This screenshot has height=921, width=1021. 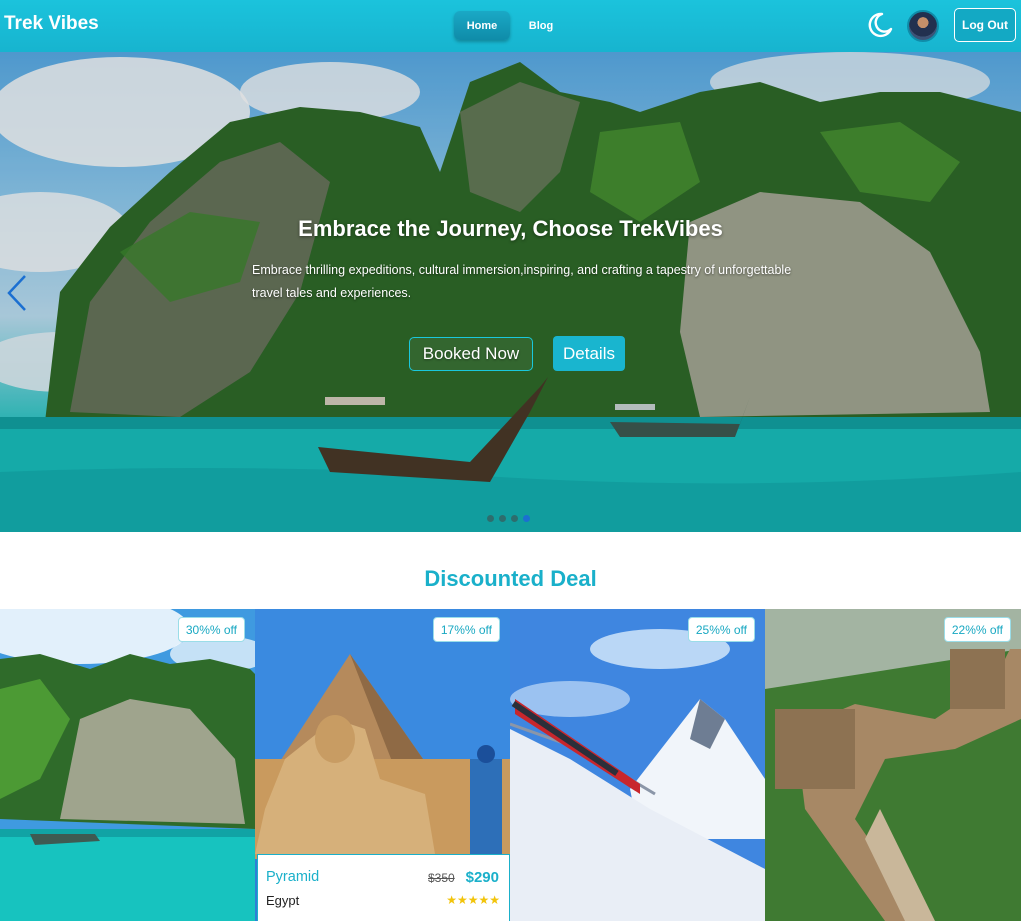 What do you see at coordinates (721, 629) in the screenshot?
I see `discount-badge: 25%% off` at bounding box center [721, 629].